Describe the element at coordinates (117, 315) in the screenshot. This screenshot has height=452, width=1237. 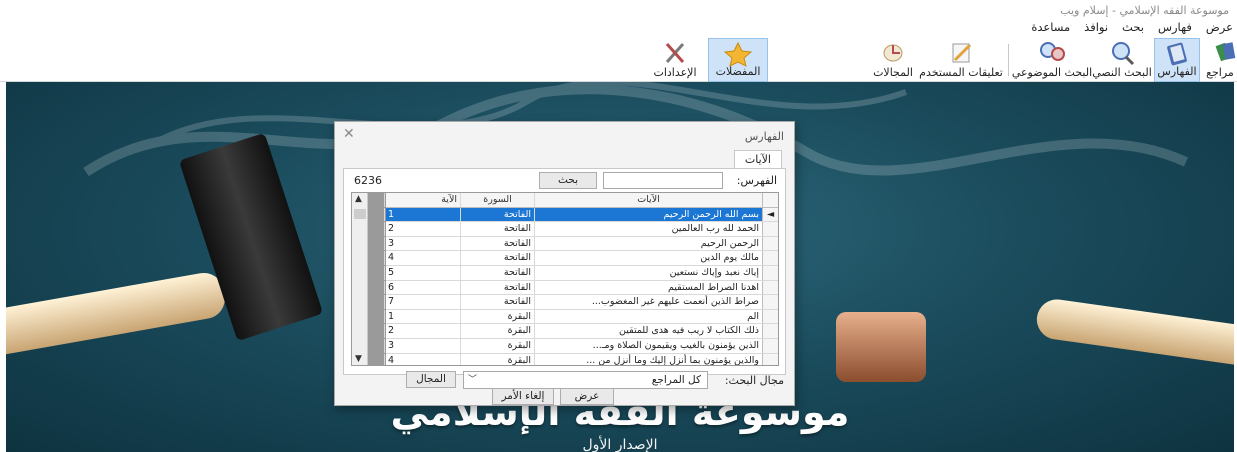
I see `scroll-image-left` at that location.